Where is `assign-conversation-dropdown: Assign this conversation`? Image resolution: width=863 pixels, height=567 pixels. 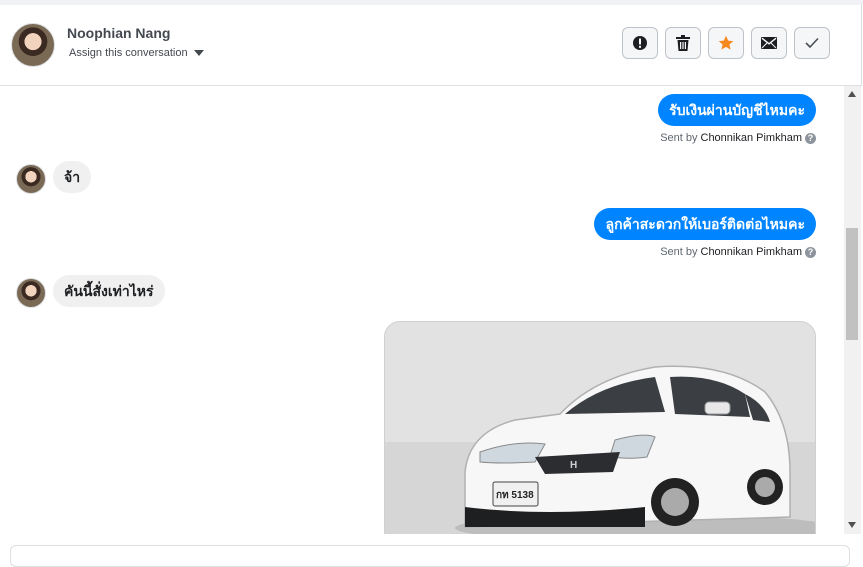
assign-conversation-dropdown: Assign this conversation is located at coordinates (136, 53).